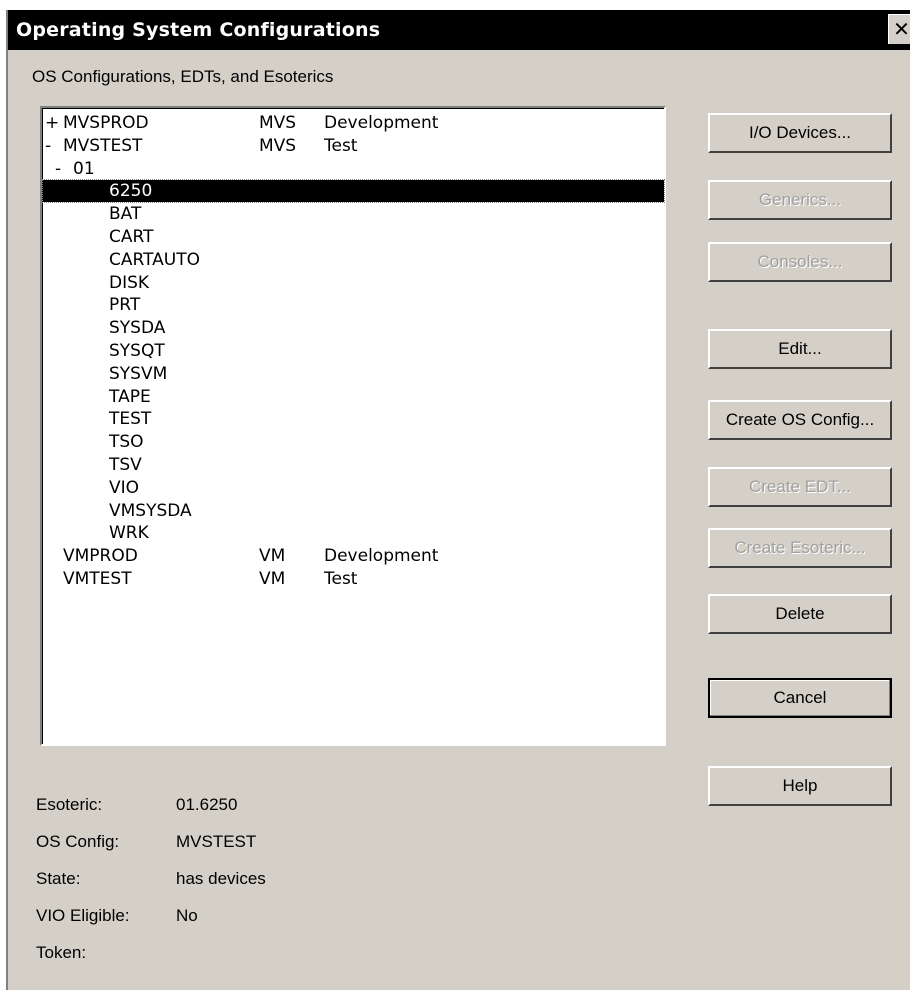 This screenshot has width=910, height=990. Describe the element at coordinates (353, 169) in the screenshot. I see `tree-item-01: -01` at that location.